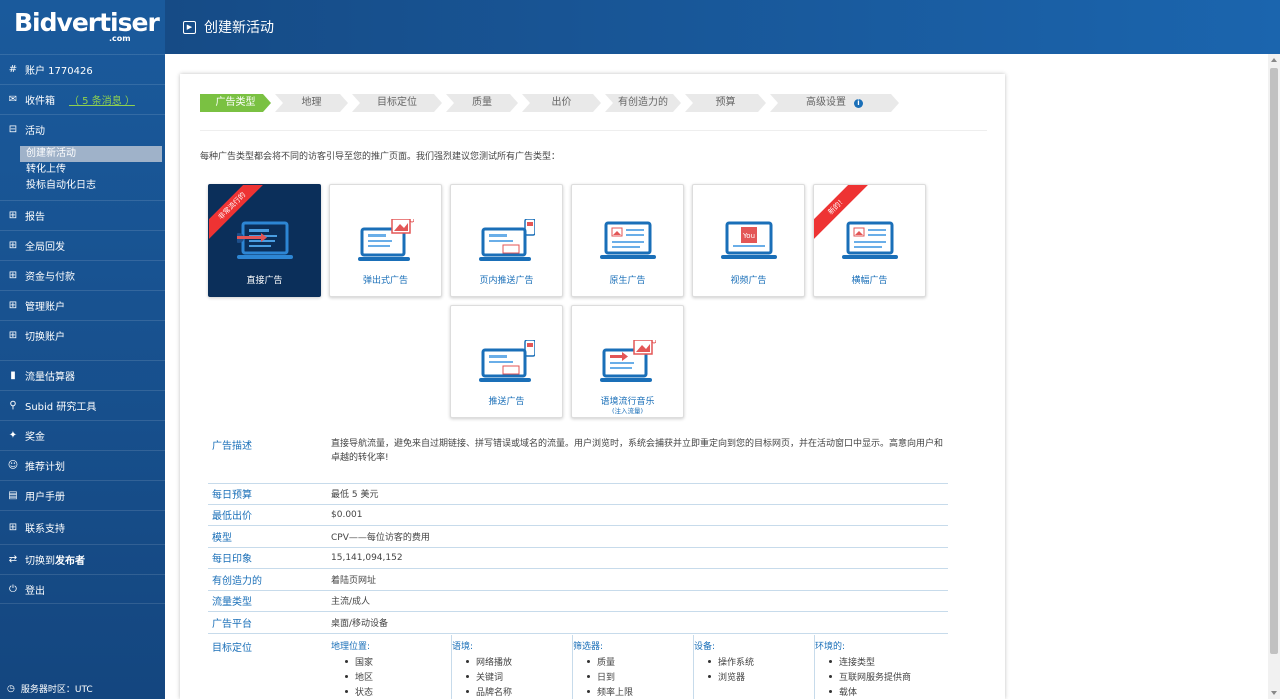 The height and width of the screenshot is (699, 1280). Describe the element at coordinates (35, 591) in the screenshot. I see `nav-logout-label: 登出` at that location.